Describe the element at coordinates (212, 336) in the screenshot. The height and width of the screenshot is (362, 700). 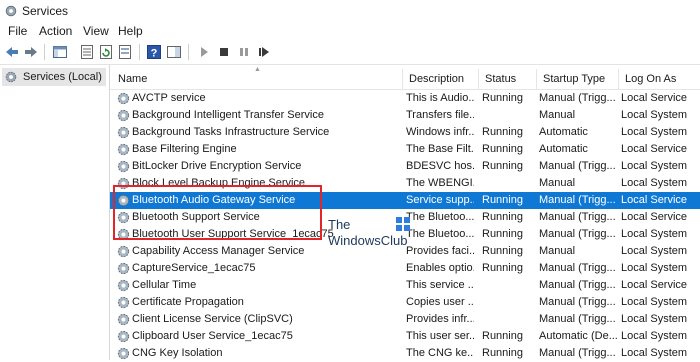
I see `service-name: Clipboard User Service_1ecac75` at that location.